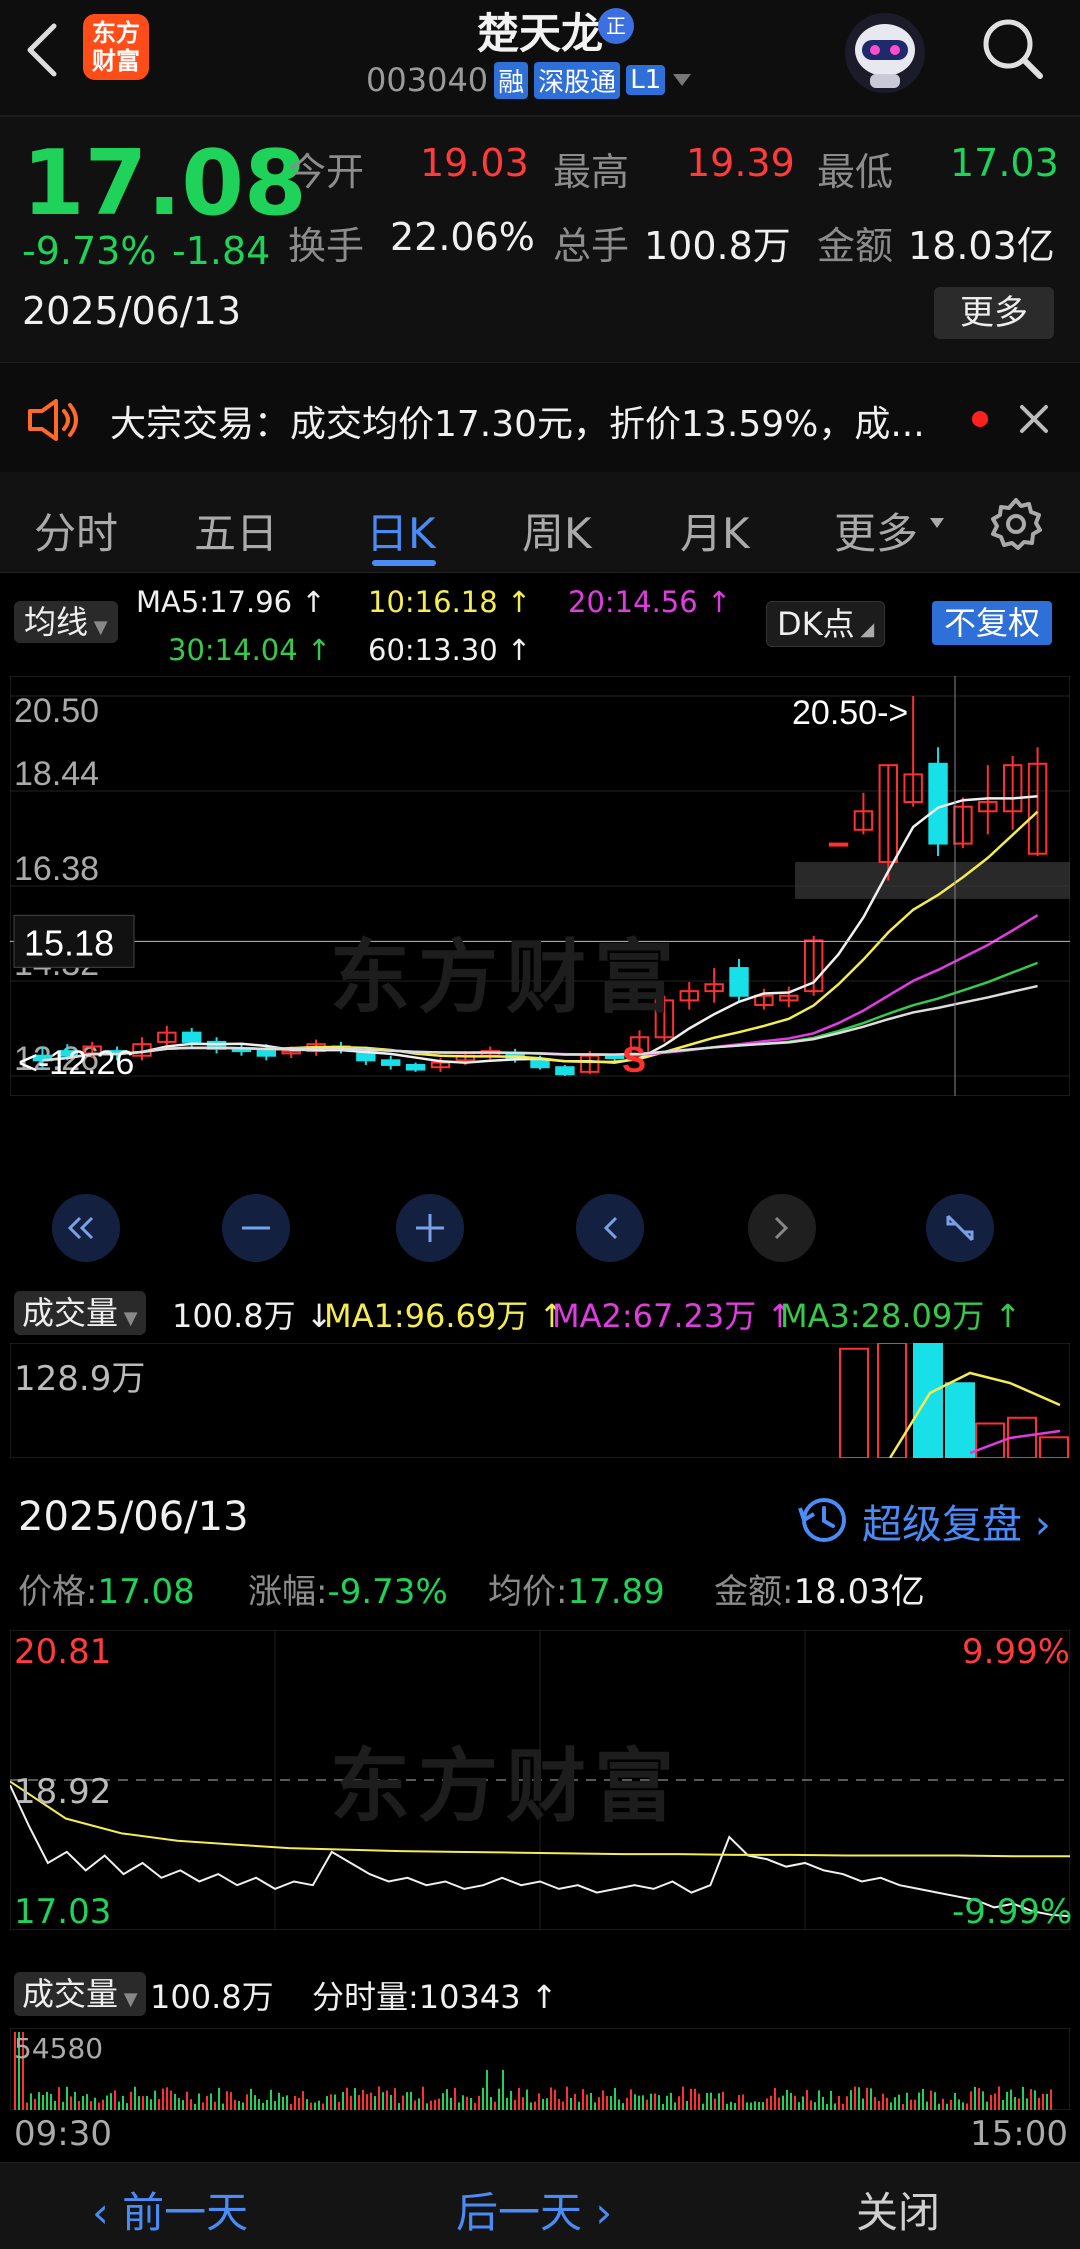 The image size is (1080, 2249). What do you see at coordinates (523, 1228) in the screenshot?
I see `chart-nav-overlay` at bounding box center [523, 1228].